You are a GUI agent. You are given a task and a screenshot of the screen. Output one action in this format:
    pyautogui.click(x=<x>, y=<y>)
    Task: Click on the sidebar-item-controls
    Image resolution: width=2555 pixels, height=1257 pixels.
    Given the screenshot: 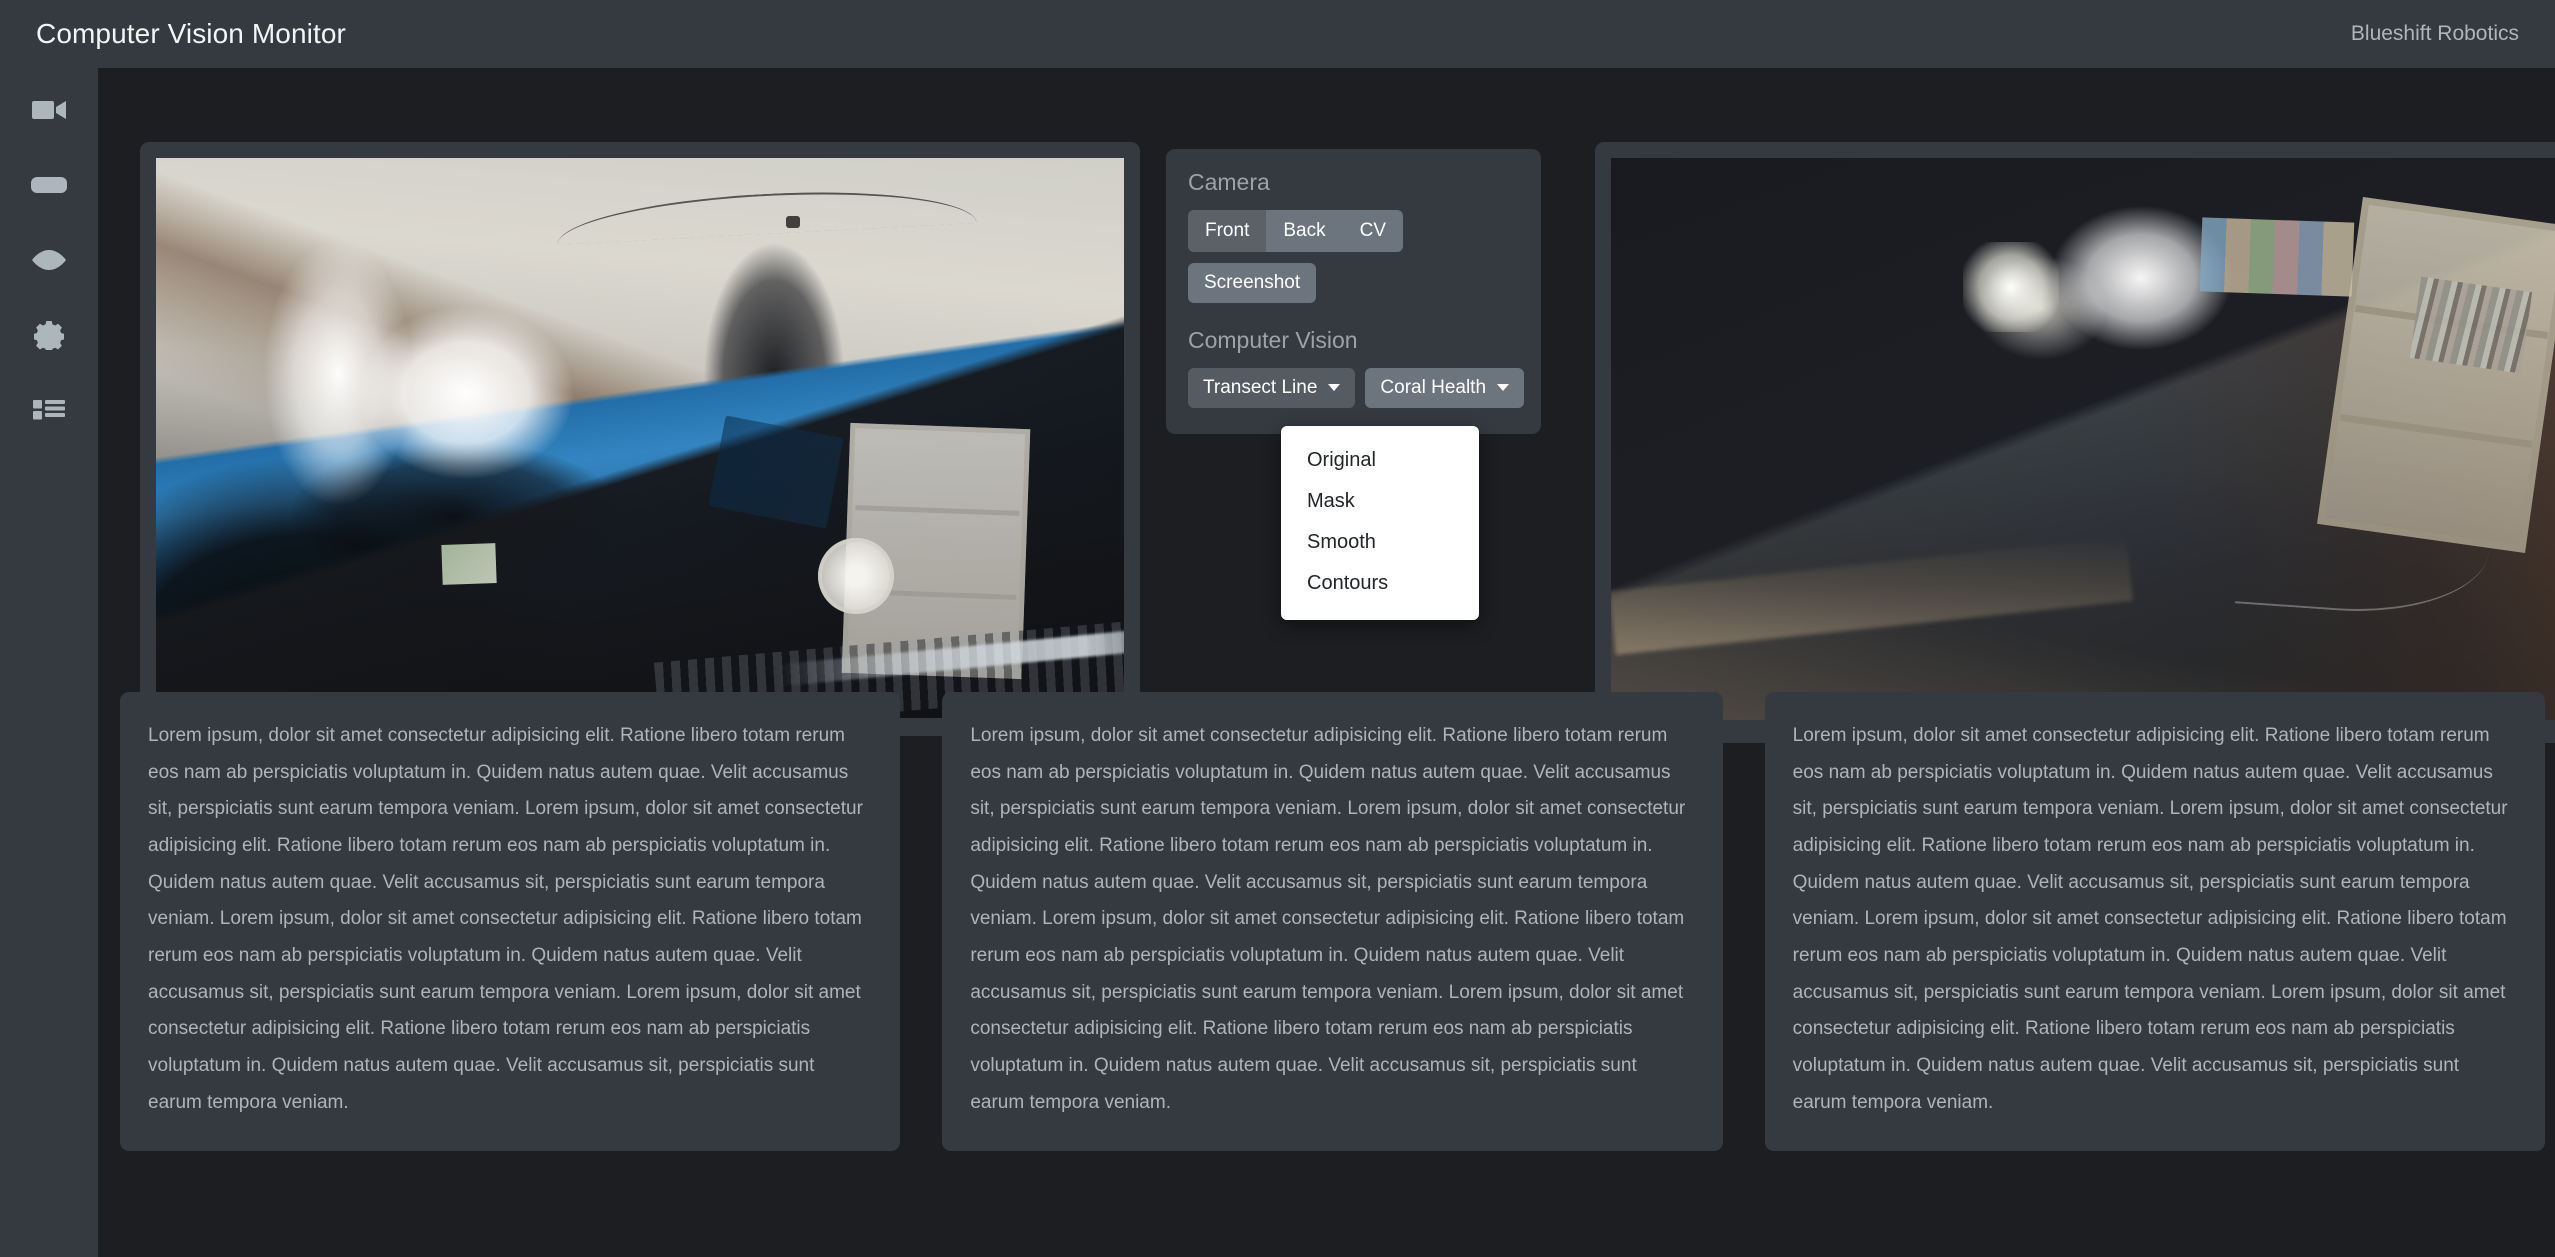 What is the action you would take?
    pyautogui.click(x=49, y=185)
    